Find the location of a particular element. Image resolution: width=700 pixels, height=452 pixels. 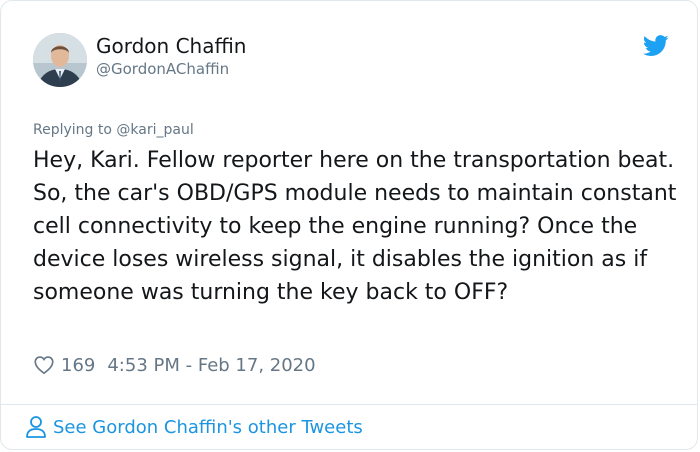

divider is located at coordinates (349, 404).